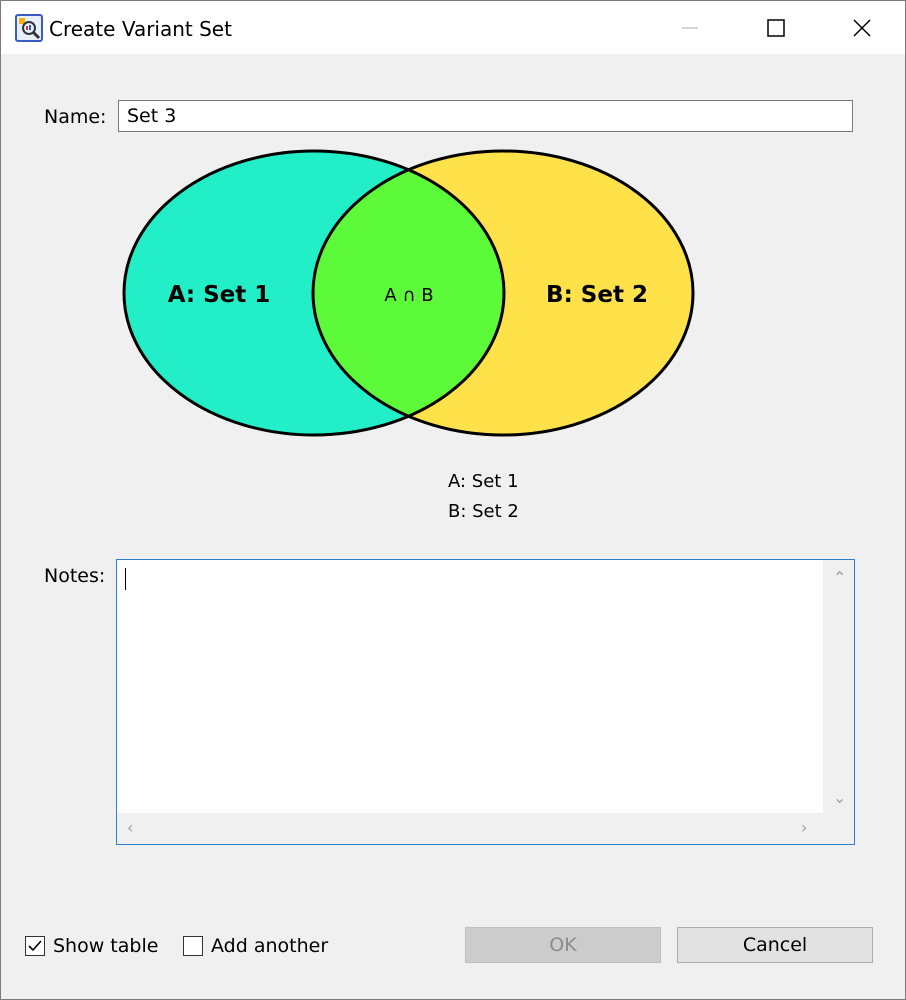 This screenshot has width=906, height=1000. I want to click on ok-button: OK, so click(563, 945).